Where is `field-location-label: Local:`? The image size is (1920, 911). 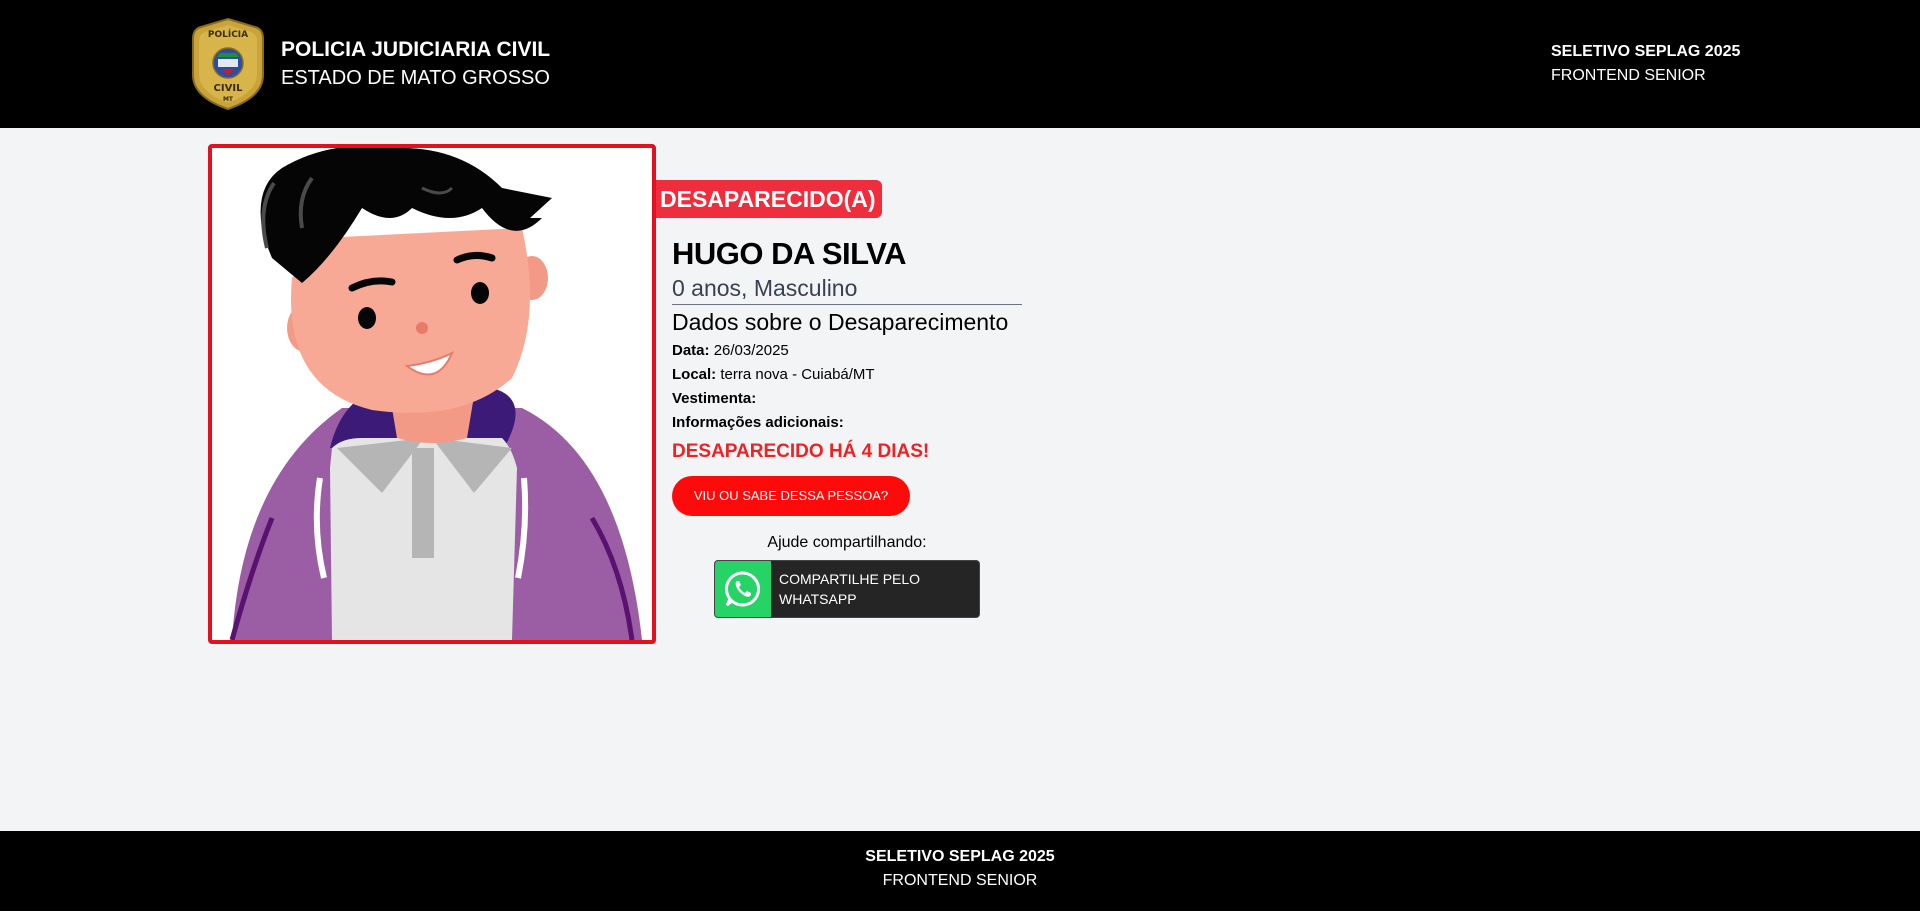 field-location-label: Local: is located at coordinates (694, 374).